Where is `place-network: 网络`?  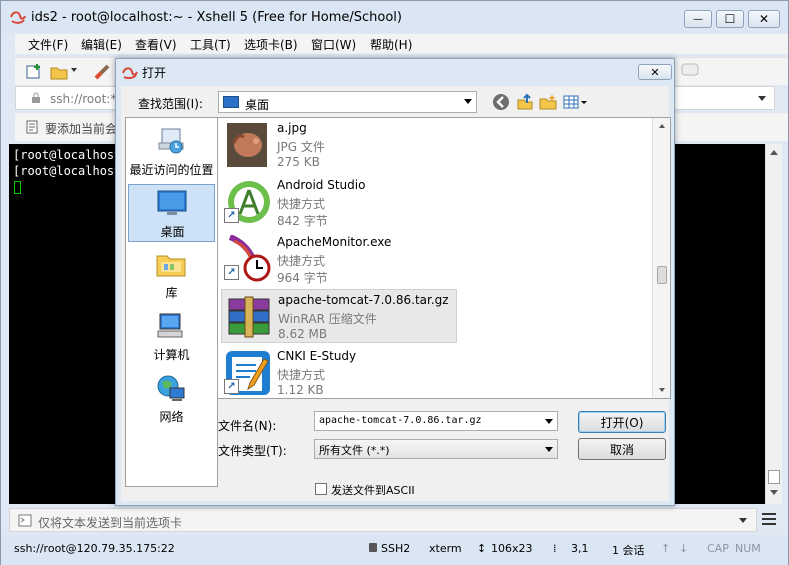 place-network: 网络 is located at coordinates (171, 399).